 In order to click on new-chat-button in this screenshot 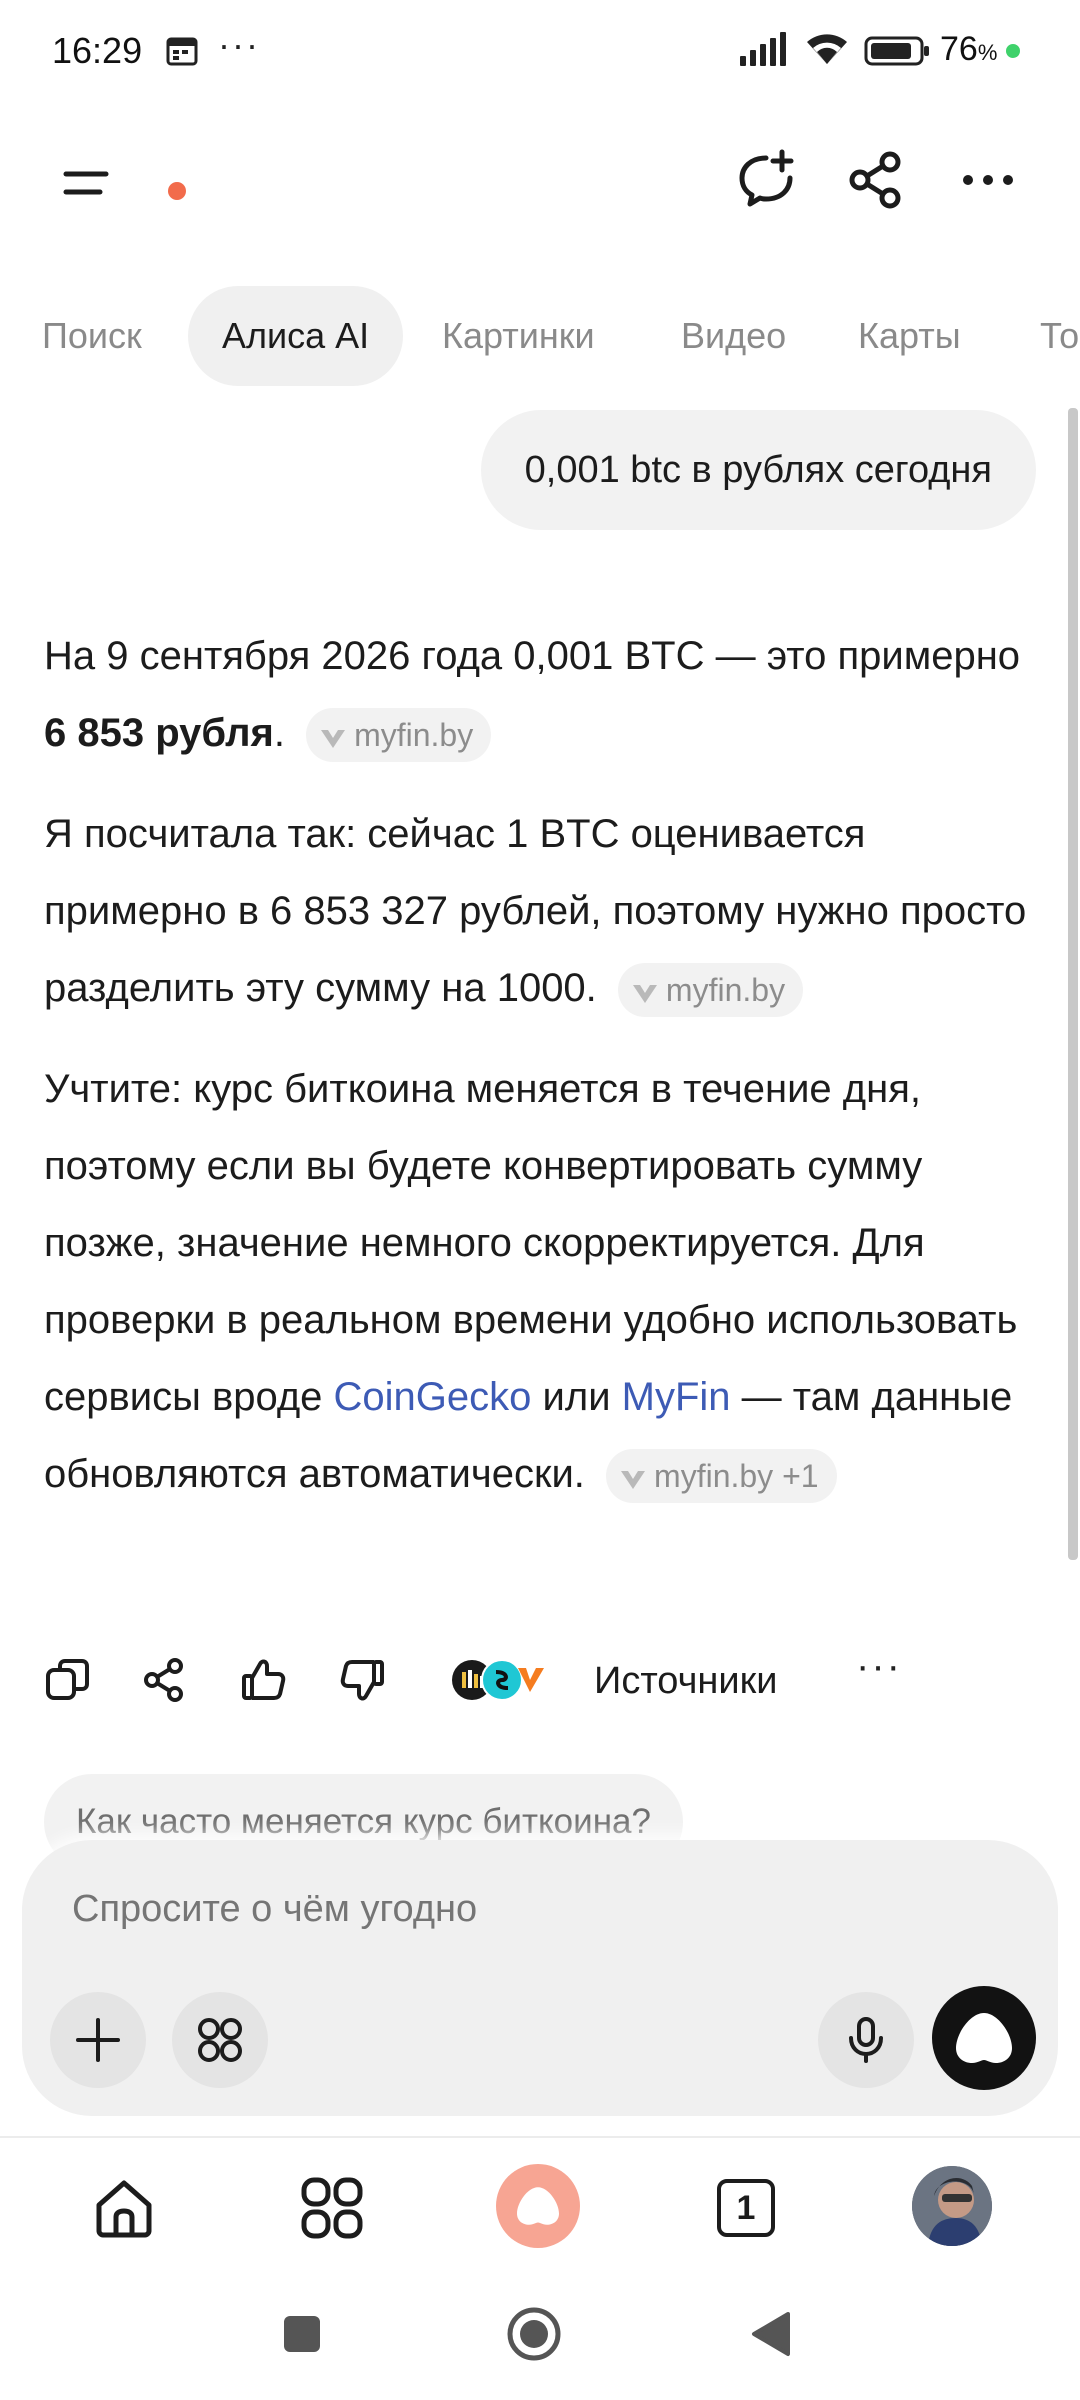, I will do `click(766, 180)`.